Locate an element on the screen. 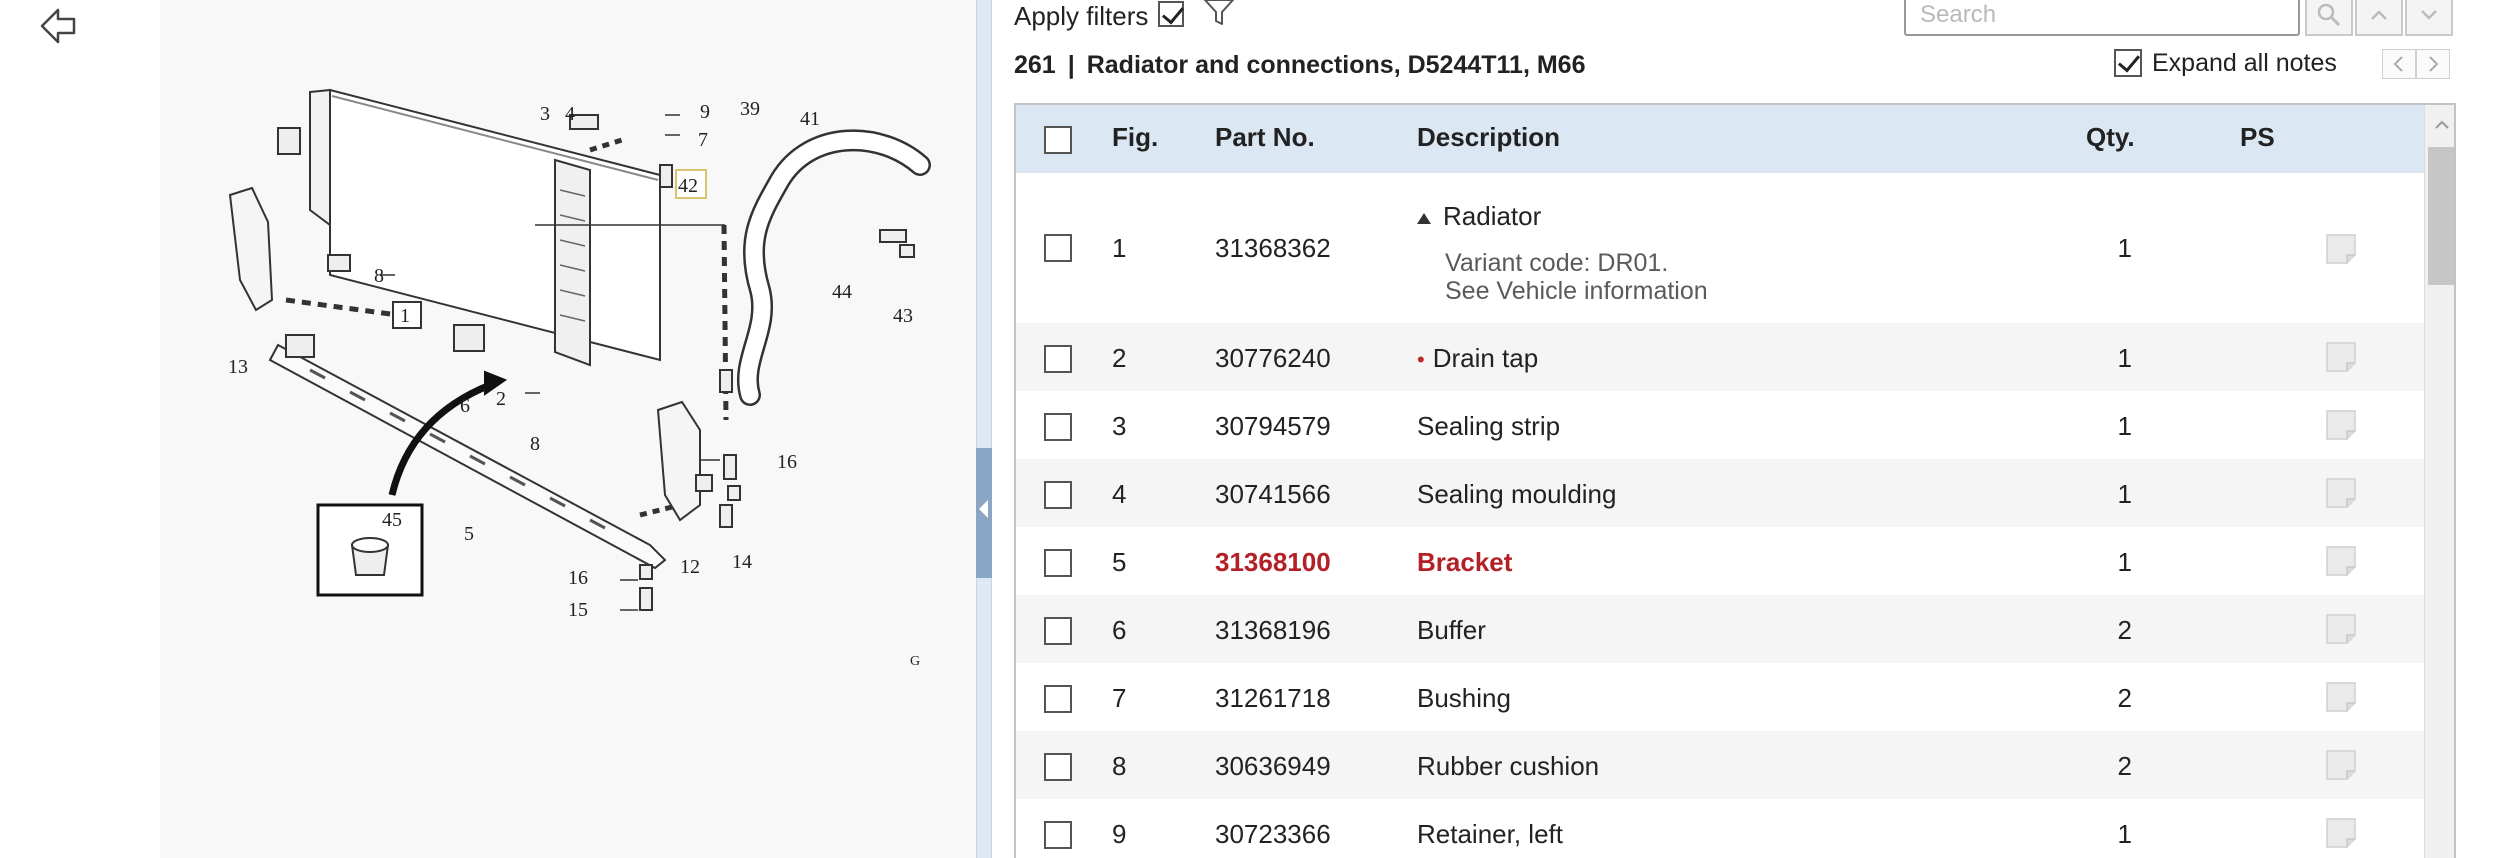 This screenshot has width=2500, height=858. description-cell: Bushing is located at coordinates (1464, 698).